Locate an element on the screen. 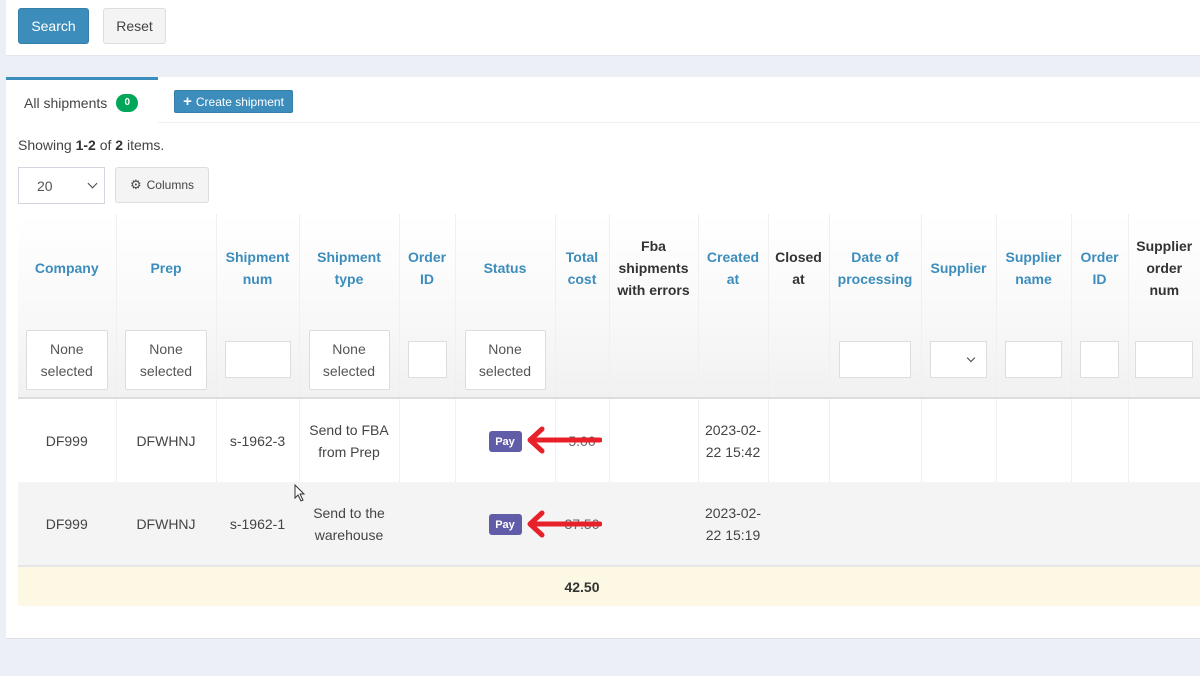  col-supplier-order-num: Supplier order num is located at coordinates (1163, 268).